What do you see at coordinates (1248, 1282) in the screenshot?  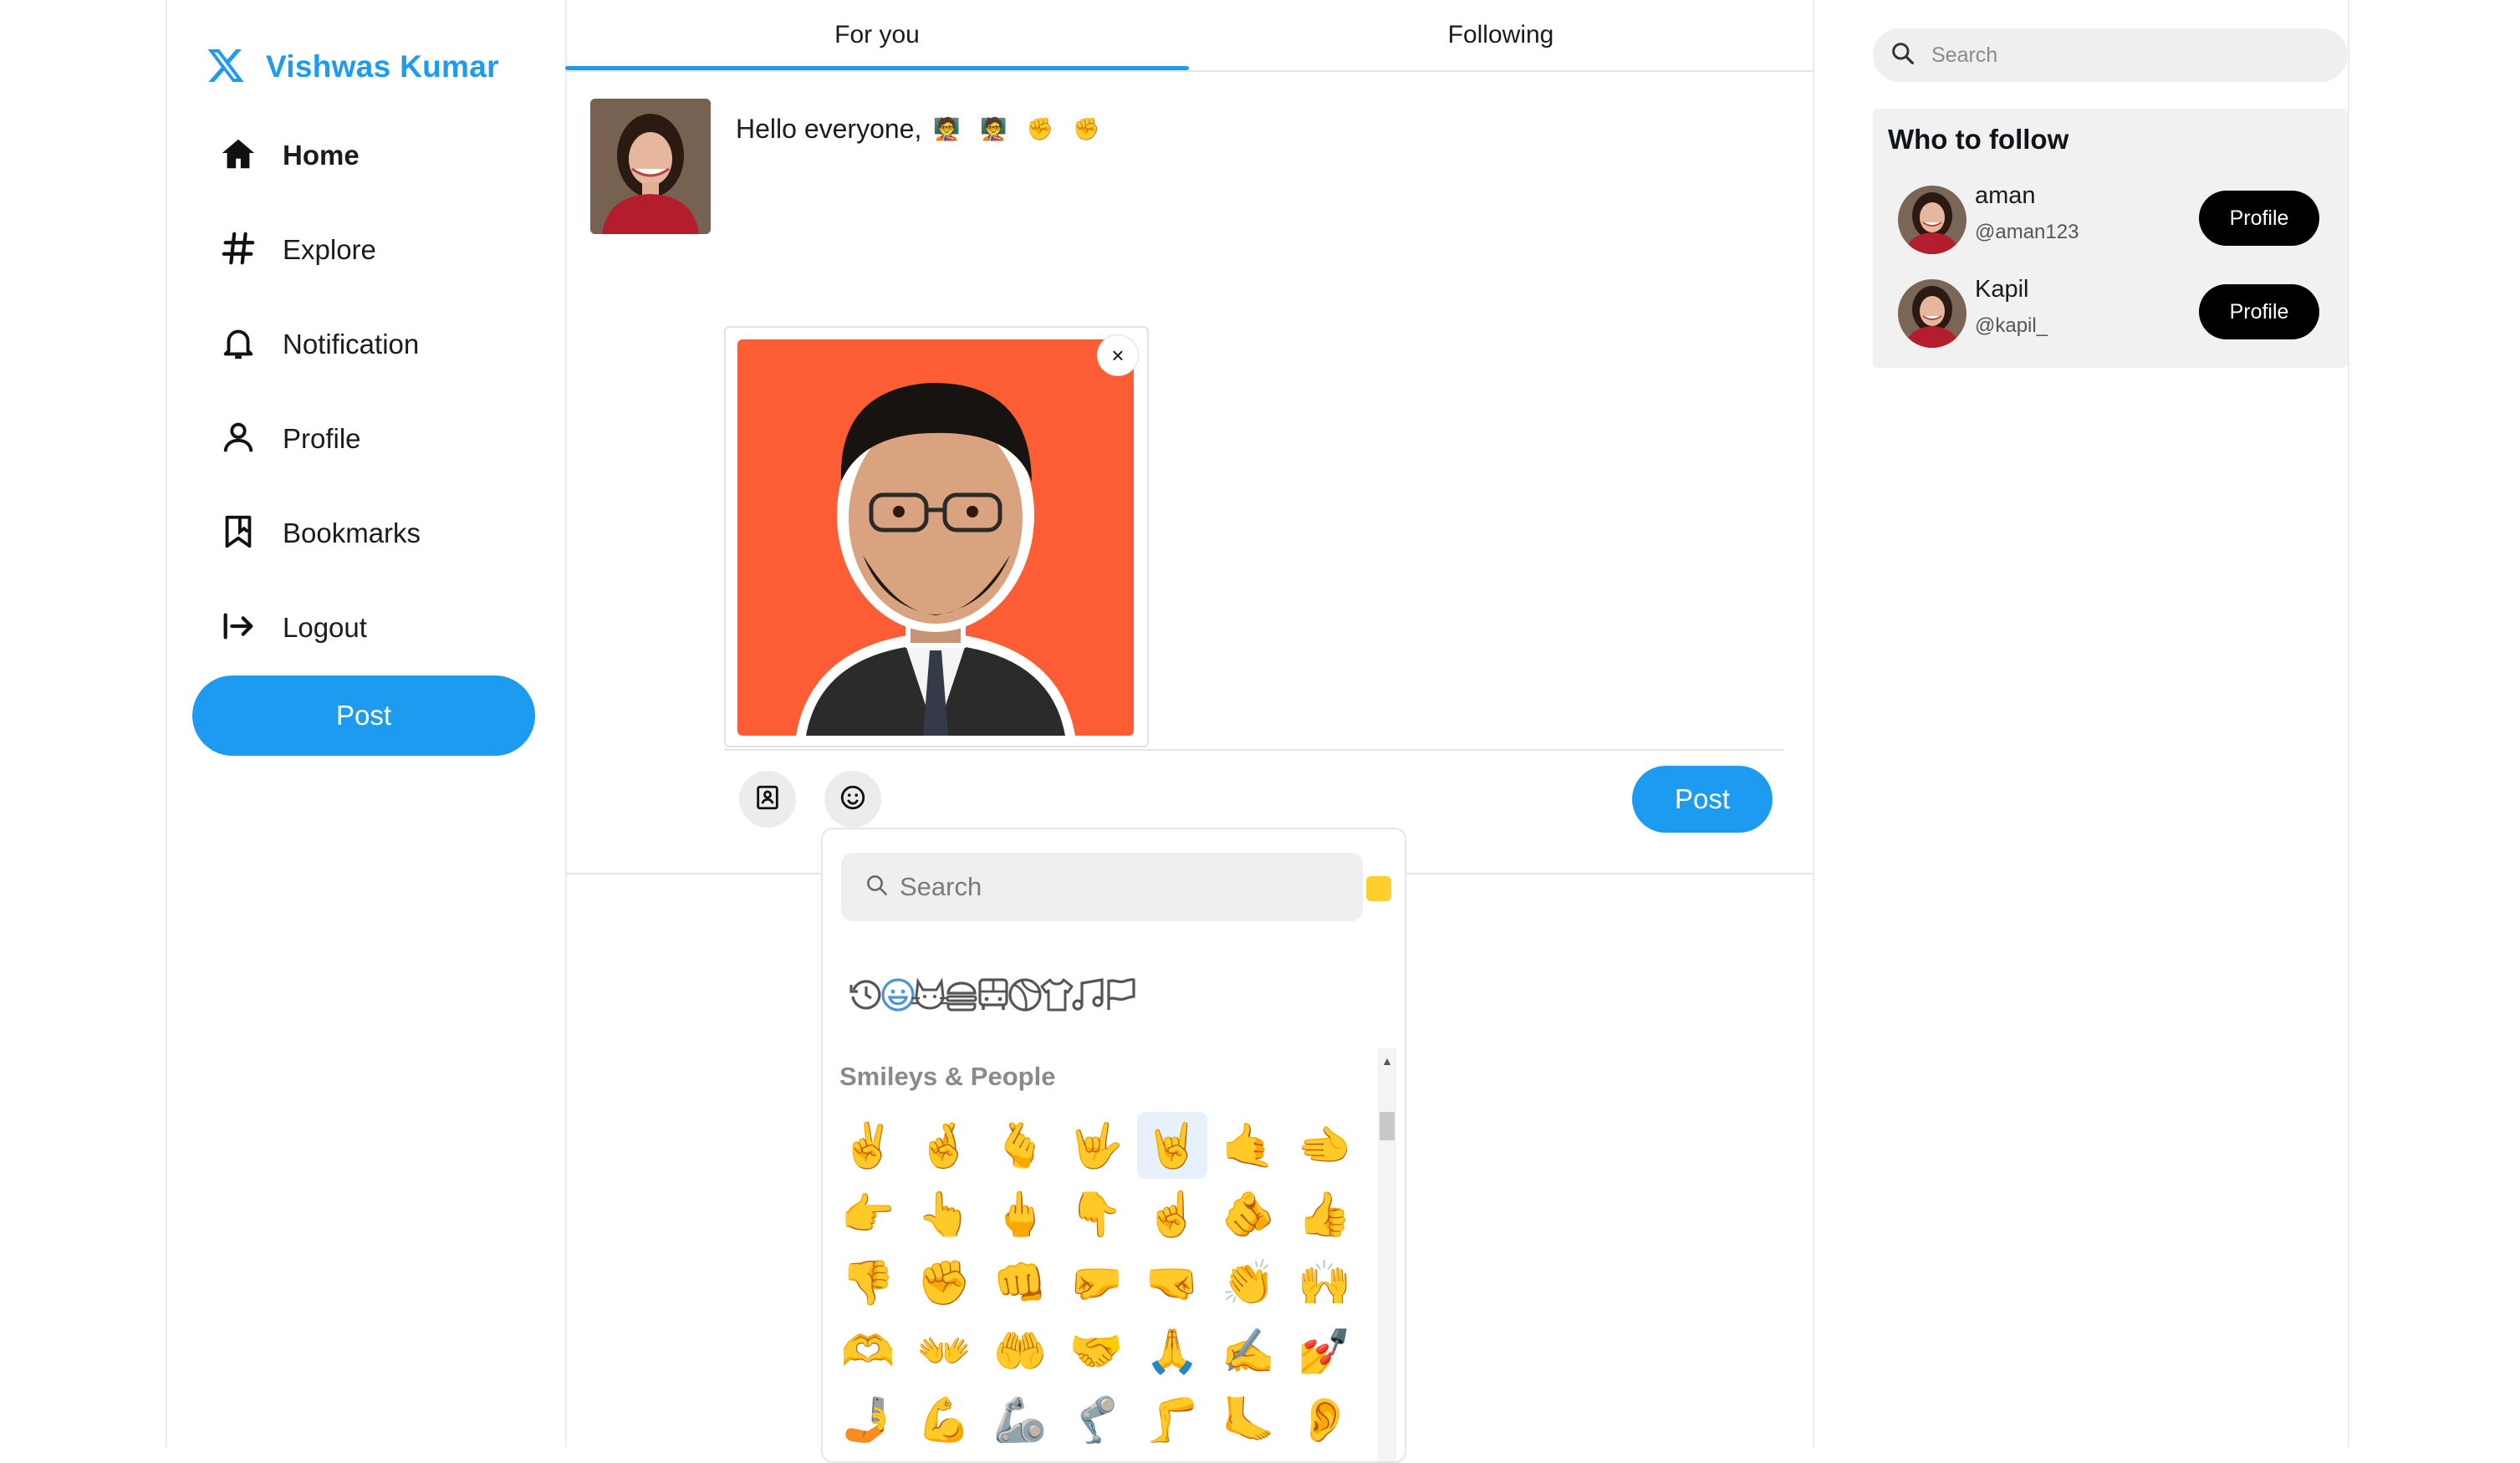 I see `emoji-option: 👏` at bounding box center [1248, 1282].